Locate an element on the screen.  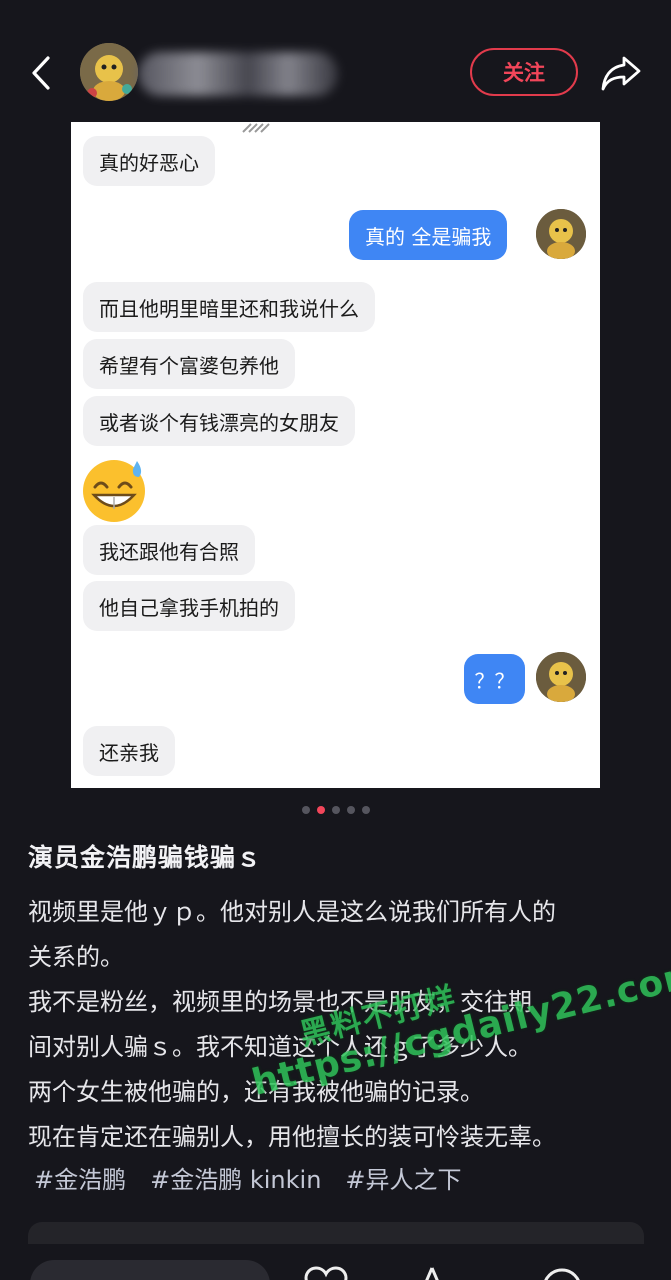
comment-bubble-icon is located at coordinates (562, 1274).